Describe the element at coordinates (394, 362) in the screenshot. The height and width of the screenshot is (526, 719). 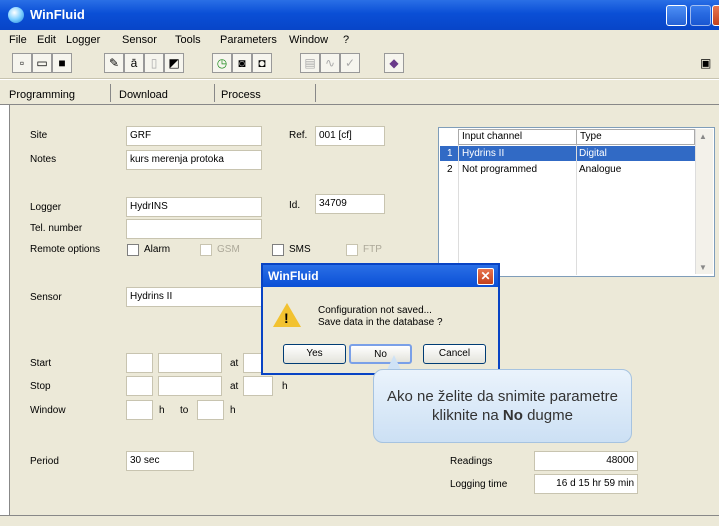
I see `callout-pointer` at that location.